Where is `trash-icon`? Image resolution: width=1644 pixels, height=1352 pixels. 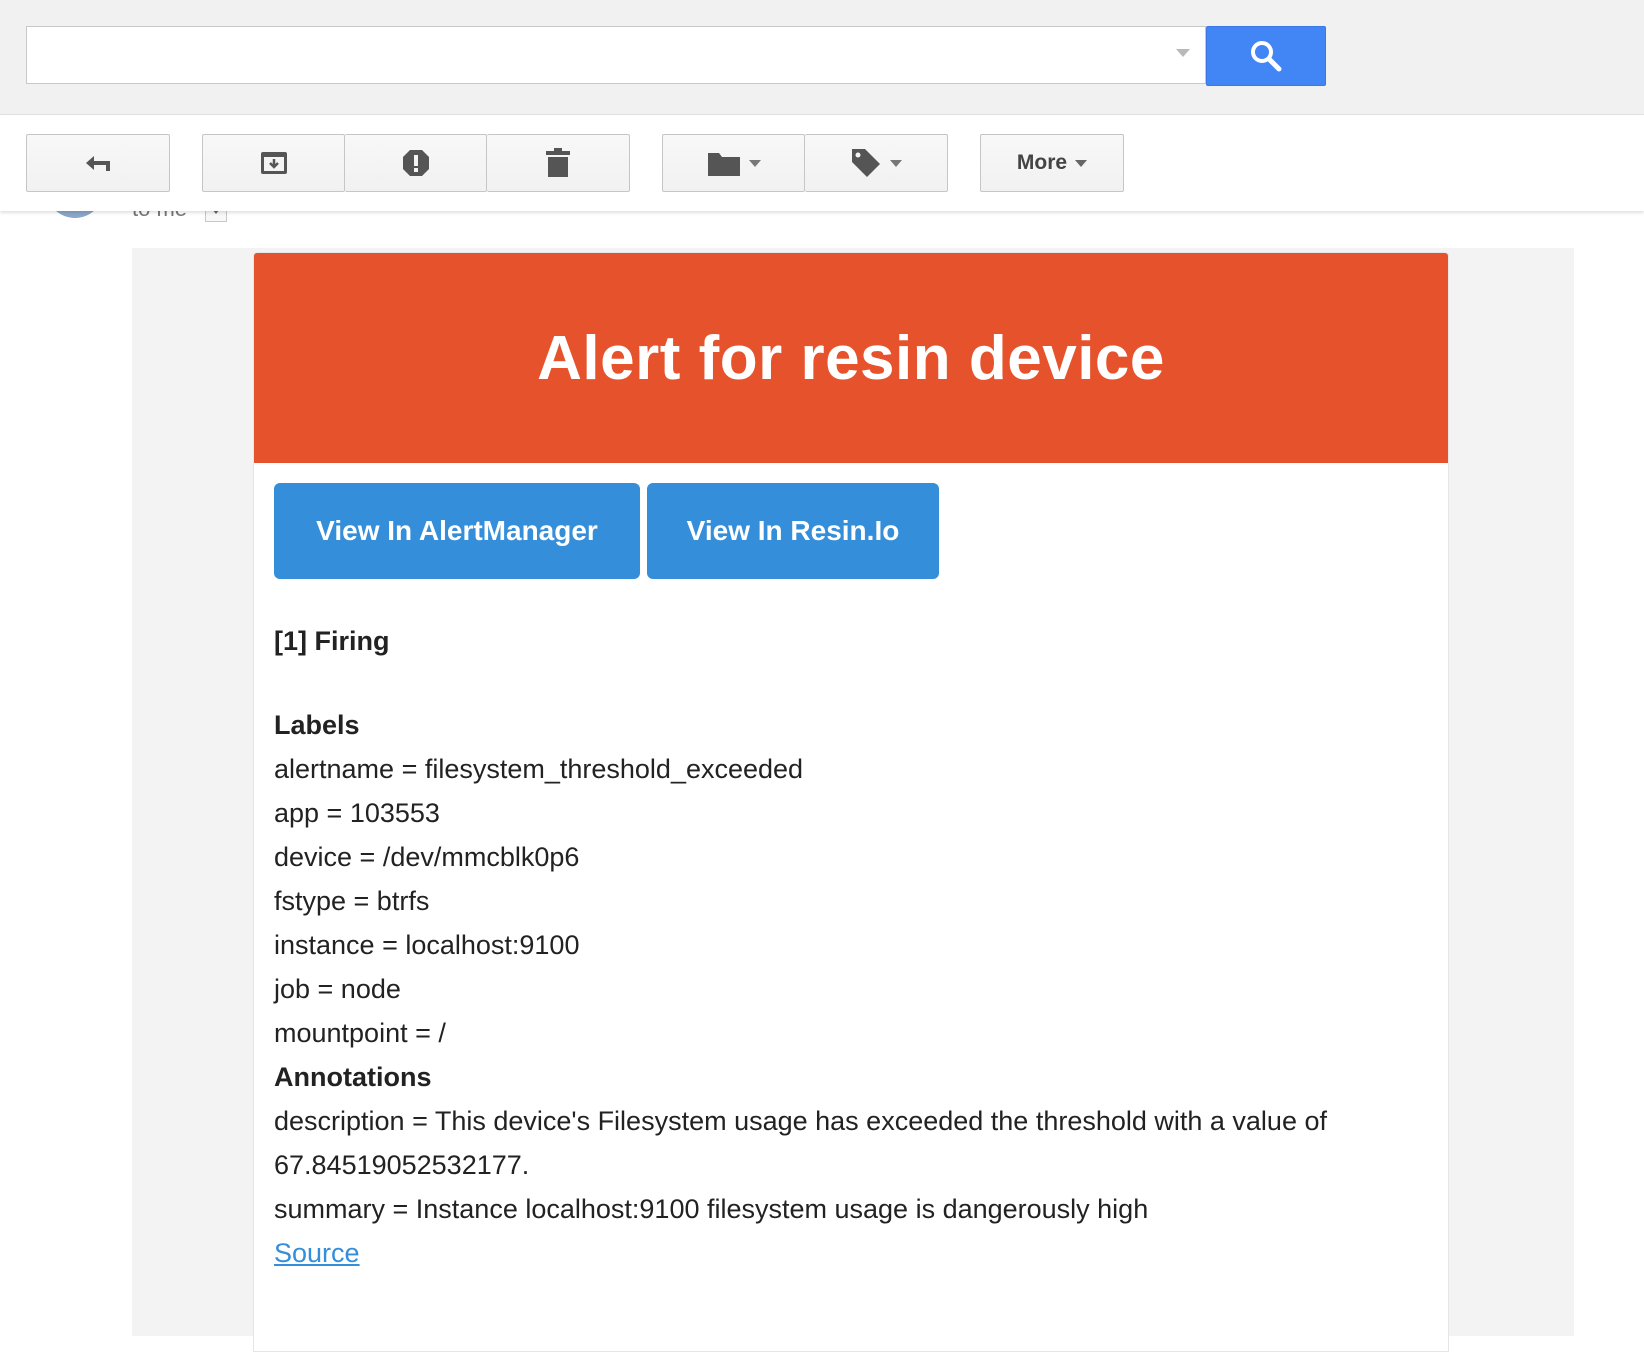 trash-icon is located at coordinates (558, 162).